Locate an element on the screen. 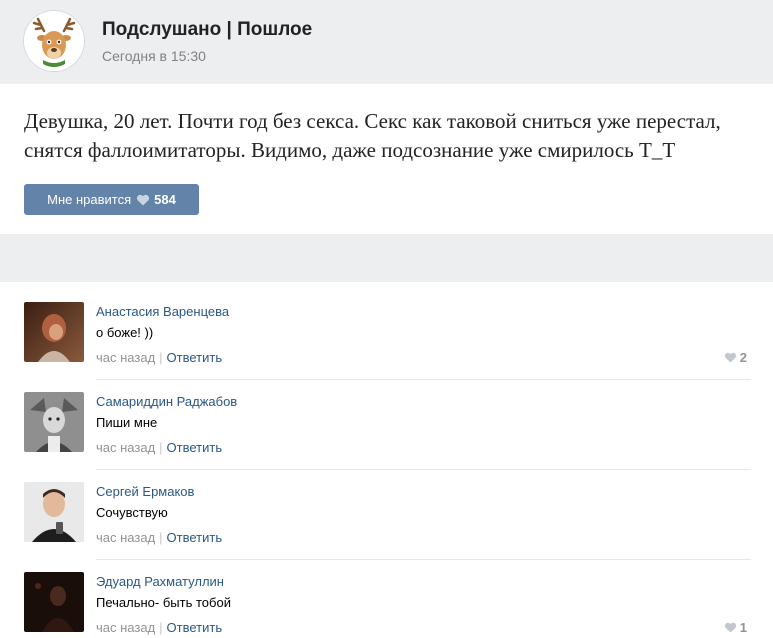  comment-like-button: 2 is located at coordinates (735, 357).